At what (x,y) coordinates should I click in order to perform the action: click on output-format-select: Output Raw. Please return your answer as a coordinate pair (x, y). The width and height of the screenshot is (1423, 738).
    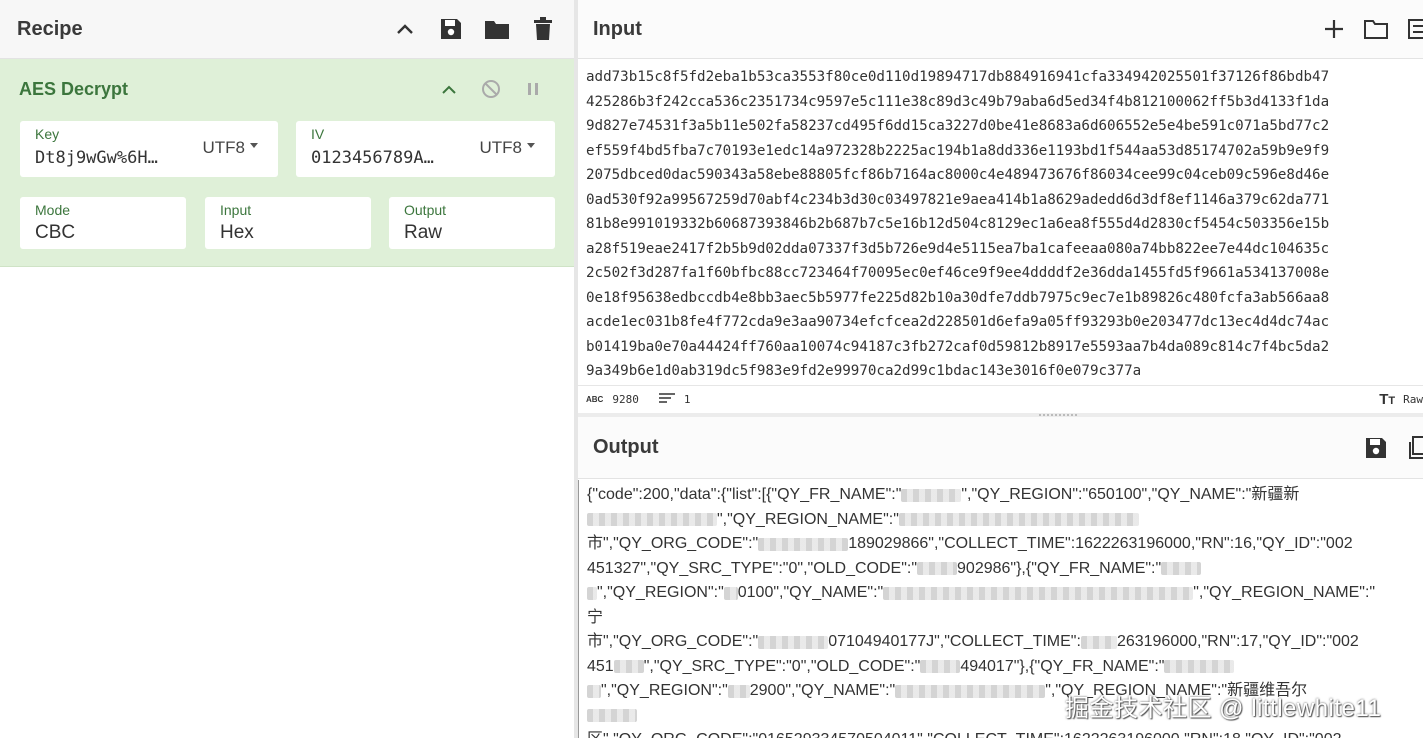
    Looking at the image, I should click on (472, 223).